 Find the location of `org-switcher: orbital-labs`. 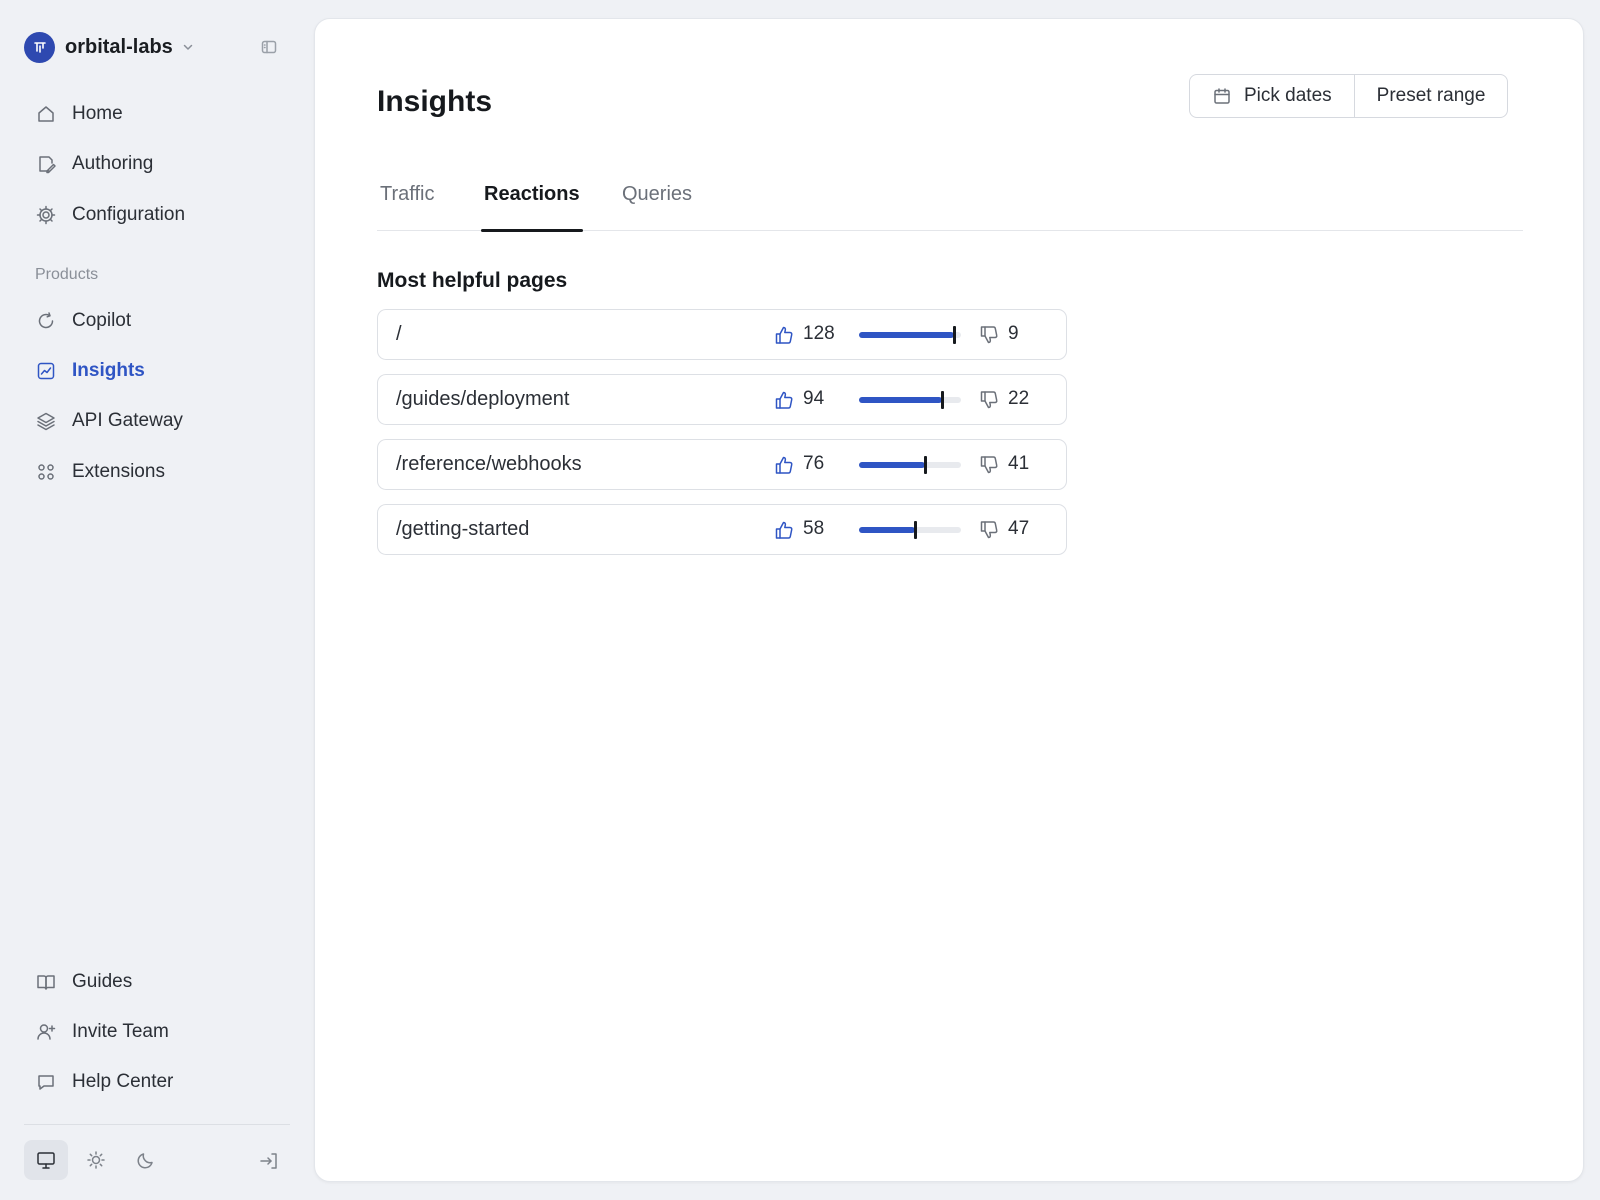

org-switcher: orbital-labs is located at coordinates (109, 47).